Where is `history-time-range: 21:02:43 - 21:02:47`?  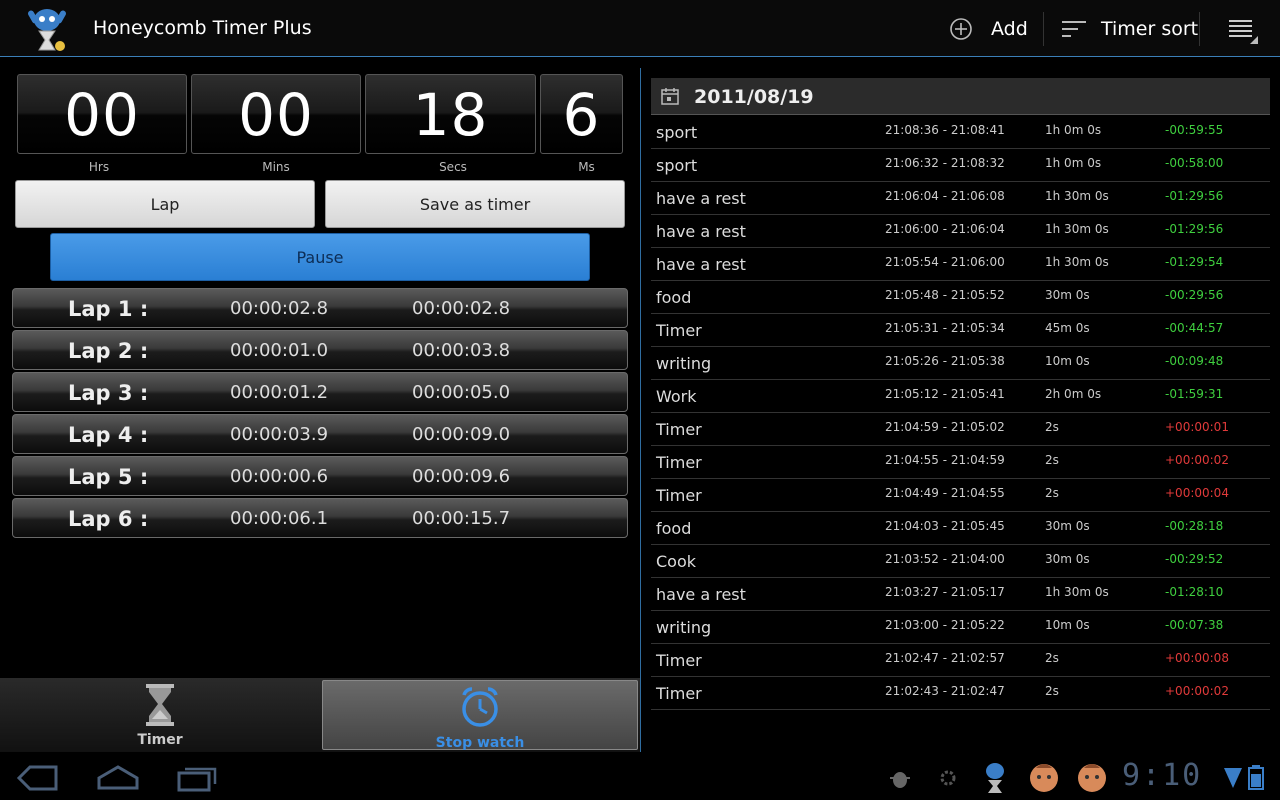
history-time-range: 21:02:43 - 21:02:47 is located at coordinates (945, 691).